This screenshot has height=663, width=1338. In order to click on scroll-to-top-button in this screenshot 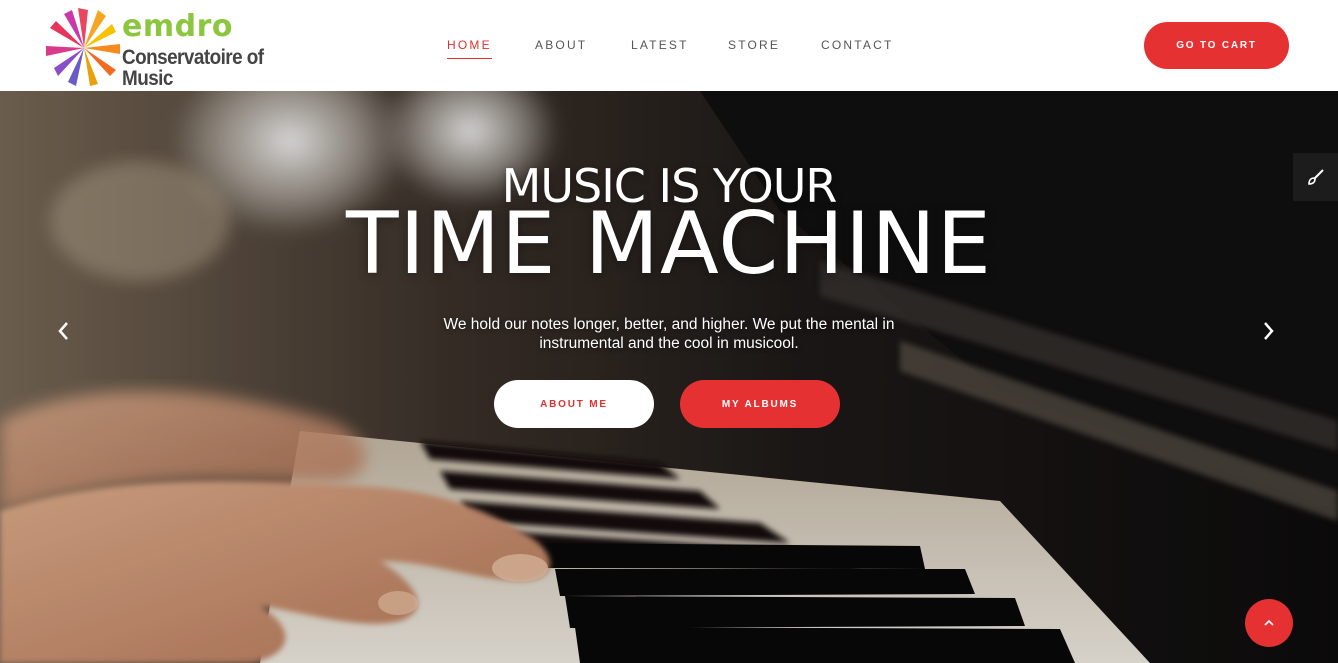, I will do `click(1269, 623)`.